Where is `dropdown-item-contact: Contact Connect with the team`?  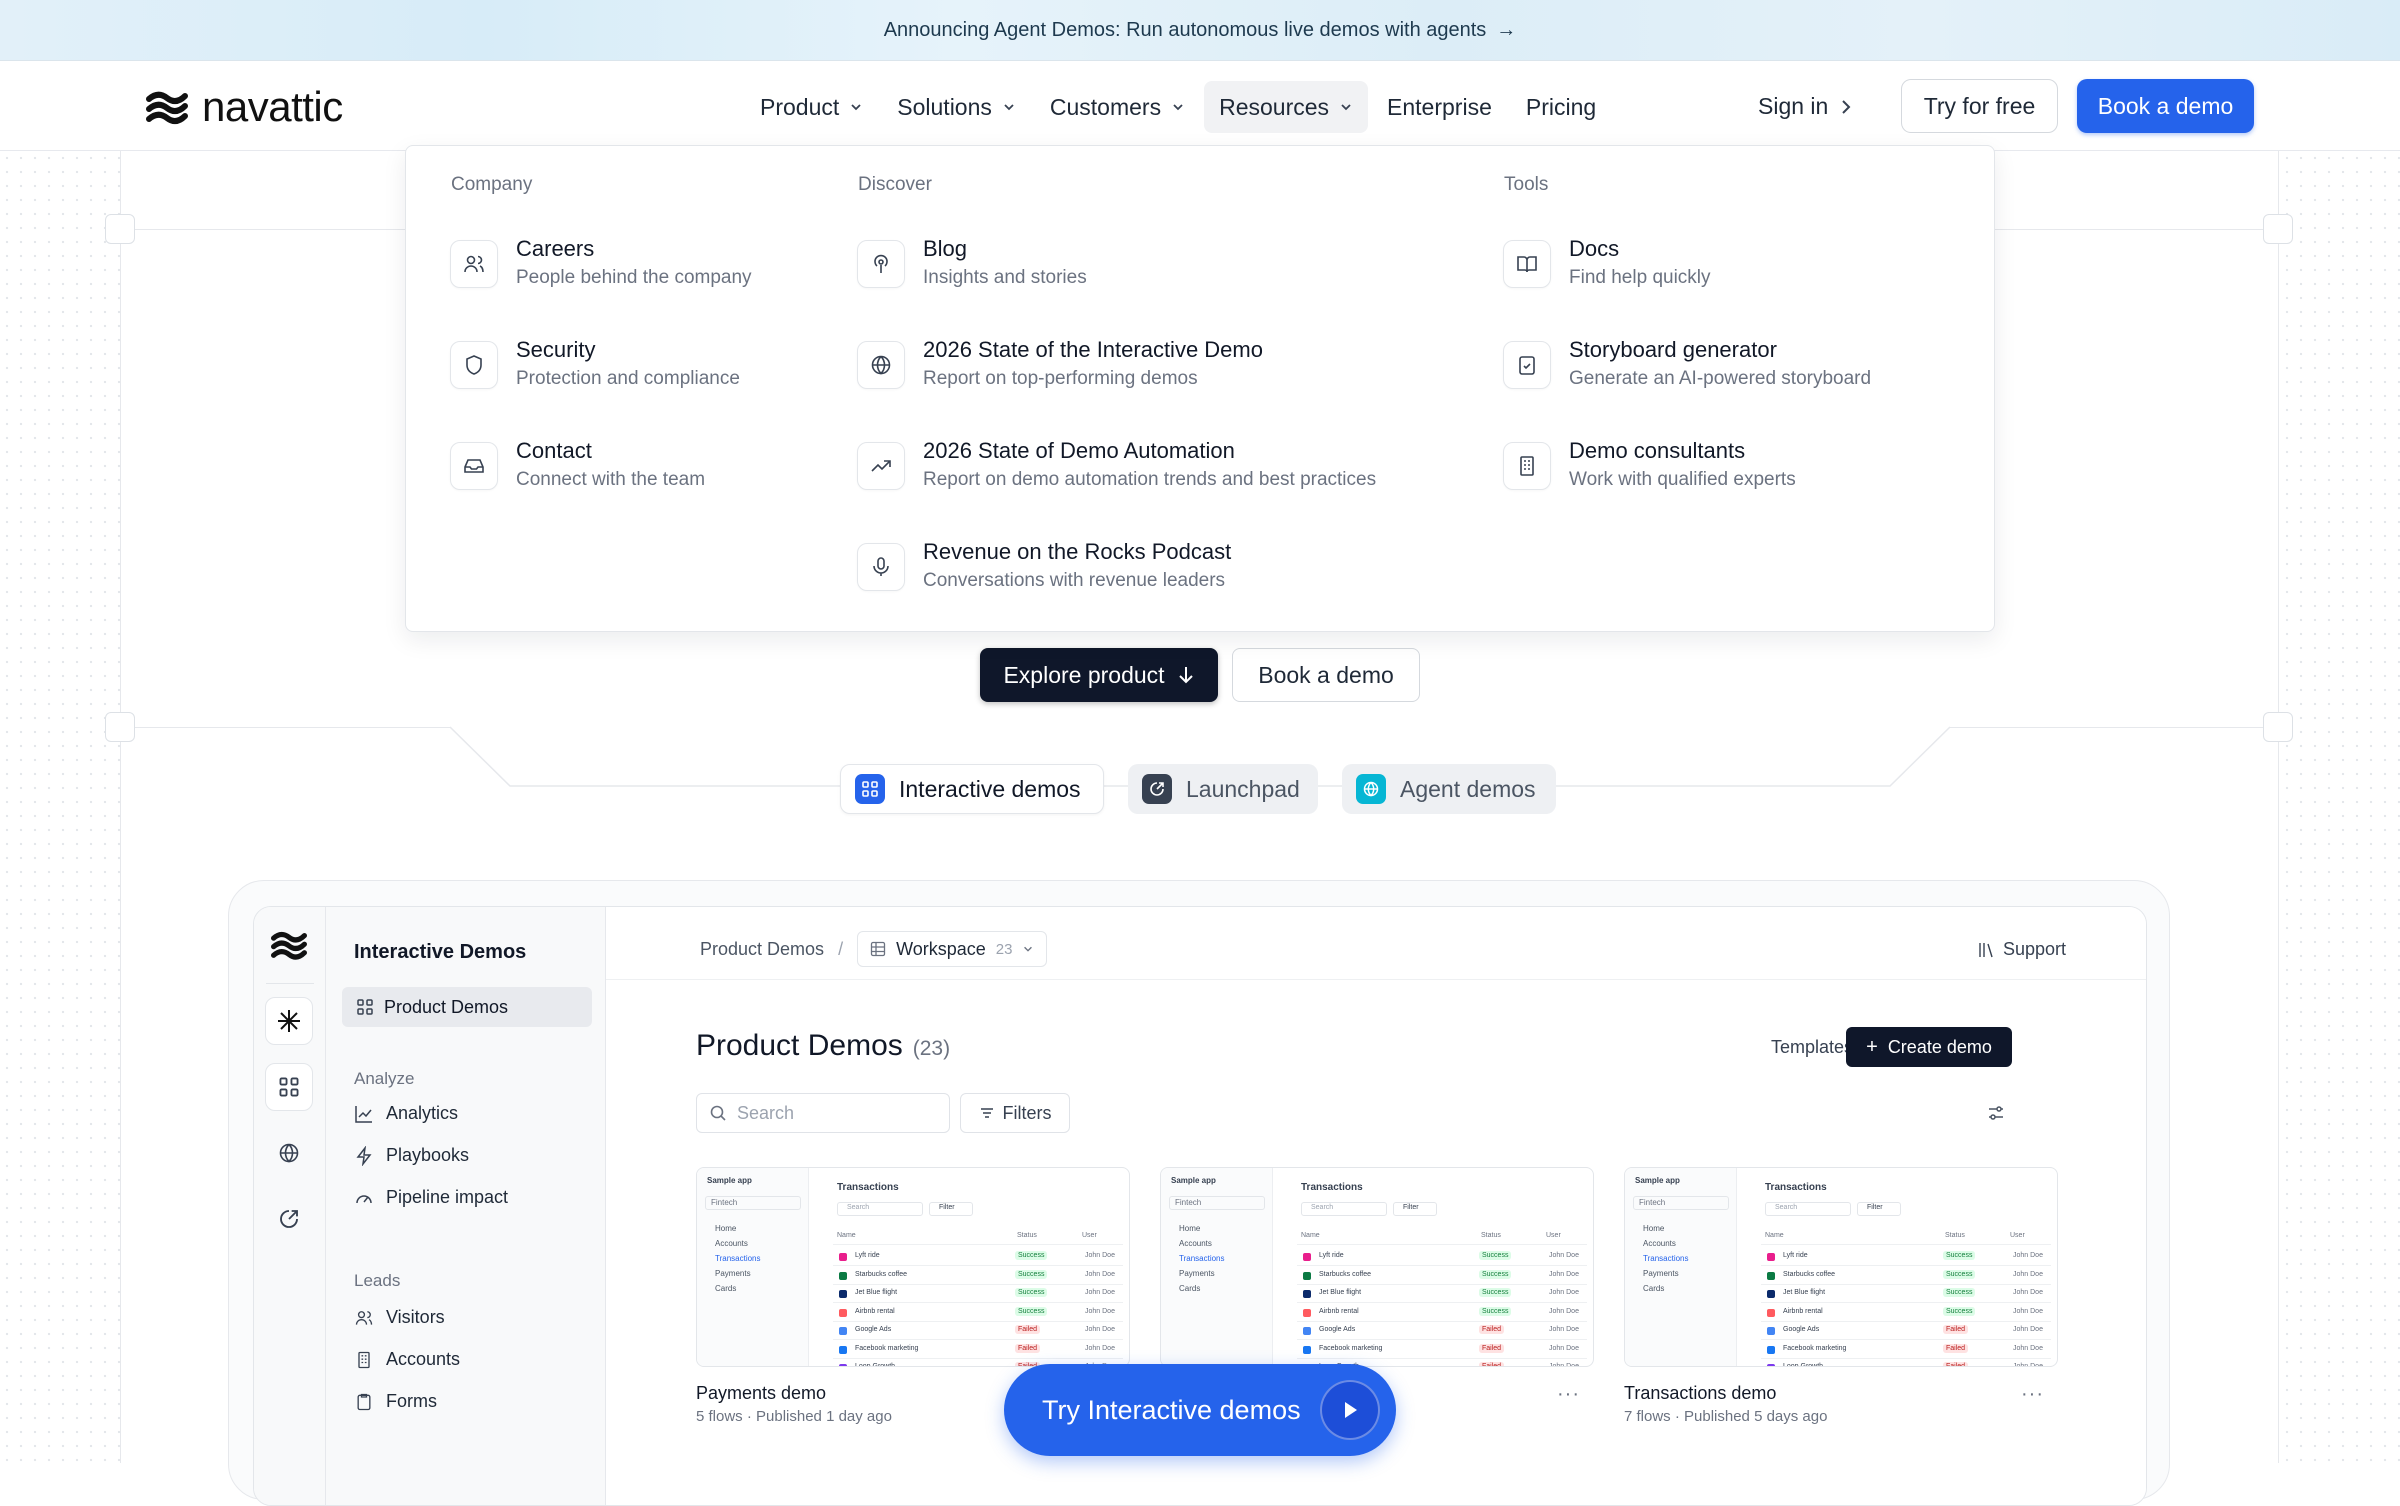 dropdown-item-contact: Contact Connect with the team is located at coordinates (577, 465).